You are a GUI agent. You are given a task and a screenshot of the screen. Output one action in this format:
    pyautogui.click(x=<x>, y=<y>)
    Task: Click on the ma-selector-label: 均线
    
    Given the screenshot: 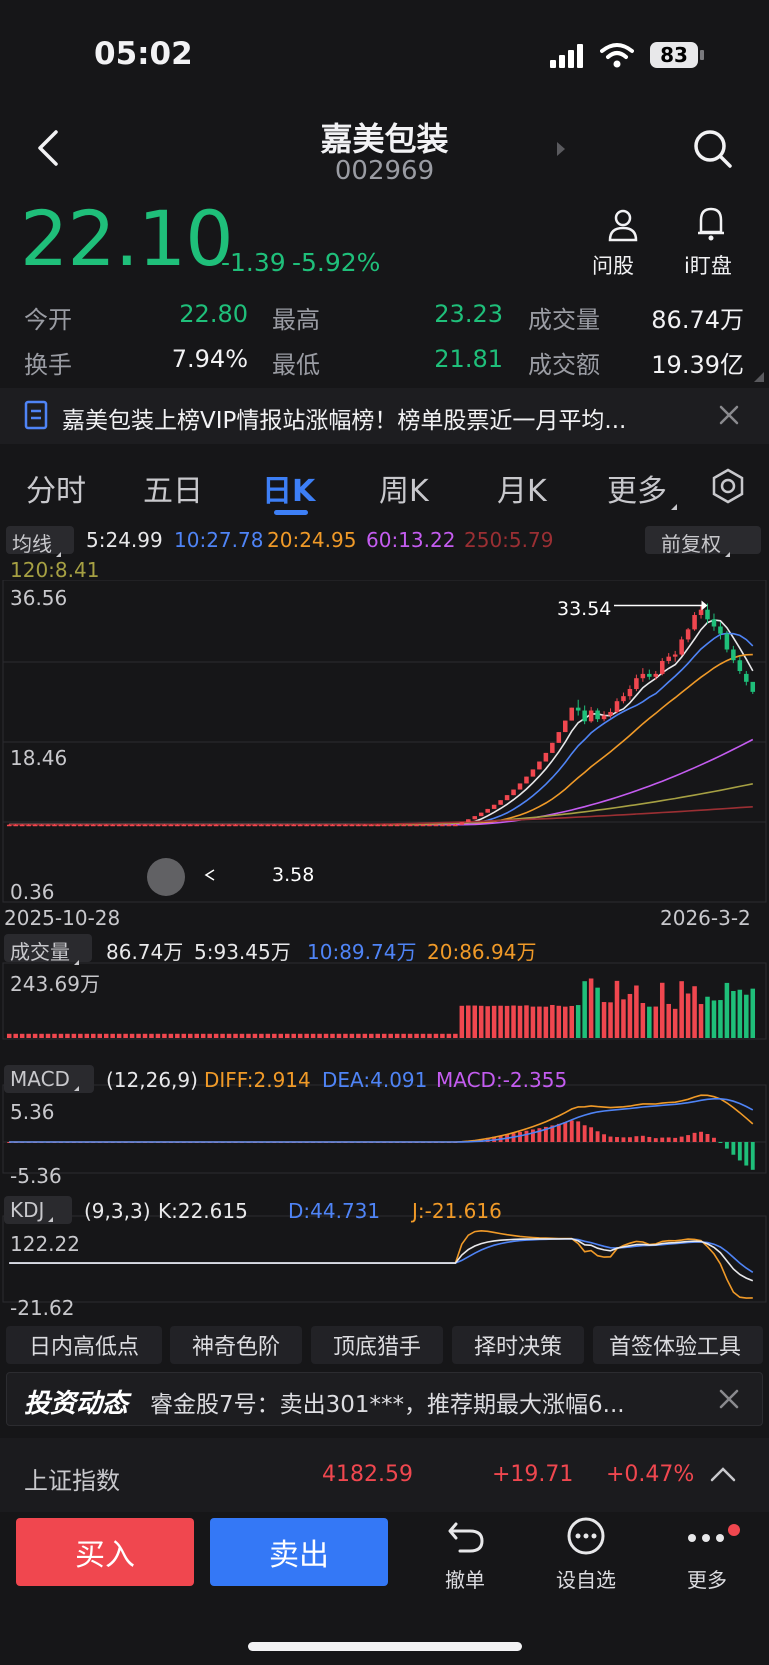 What is the action you would take?
    pyautogui.click(x=32, y=544)
    